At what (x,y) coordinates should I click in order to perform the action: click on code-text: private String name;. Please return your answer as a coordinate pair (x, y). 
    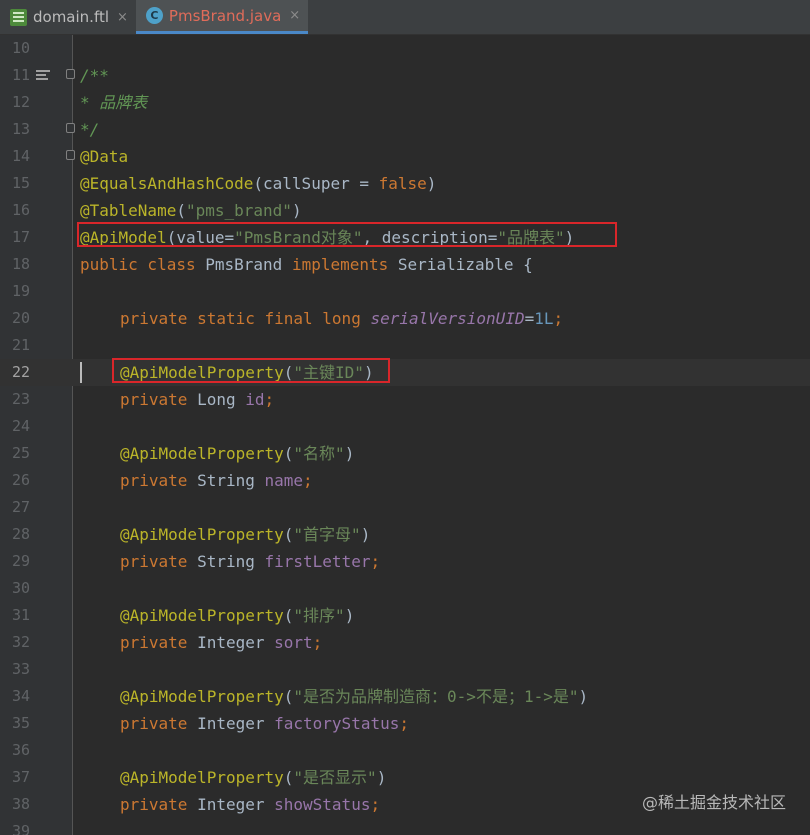
    Looking at the image, I should click on (196, 480).